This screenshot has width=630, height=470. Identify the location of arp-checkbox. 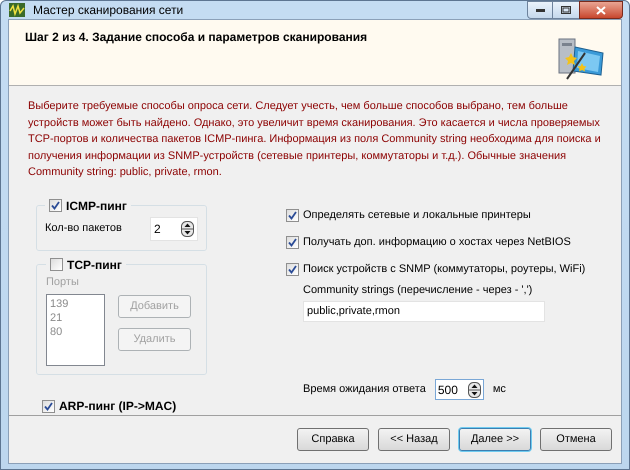
(48, 406).